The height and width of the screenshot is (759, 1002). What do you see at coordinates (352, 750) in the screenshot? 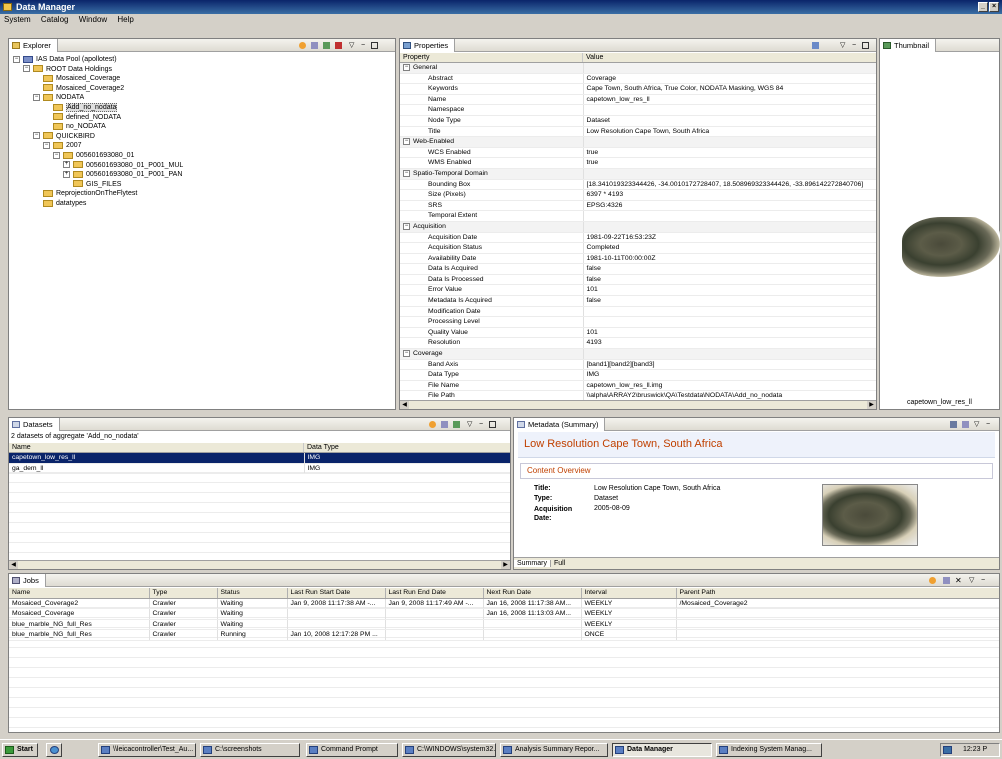
I see `taskbar-item: Command Prompt` at bounding box center [352, 750].